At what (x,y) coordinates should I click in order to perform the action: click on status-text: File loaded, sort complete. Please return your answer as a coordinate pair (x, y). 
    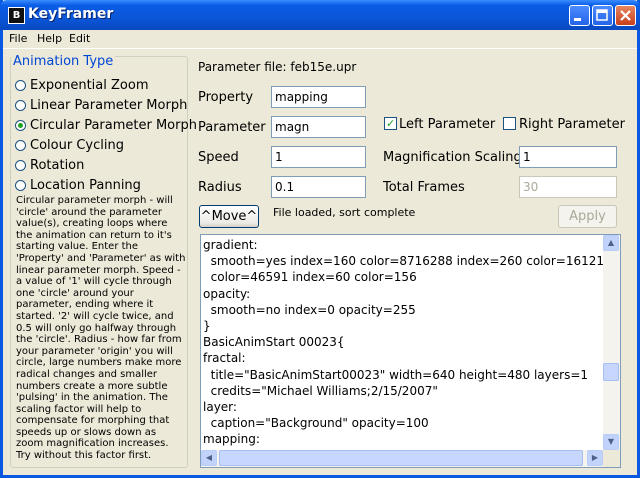
    Looking at the image, I should click on (344, 212).